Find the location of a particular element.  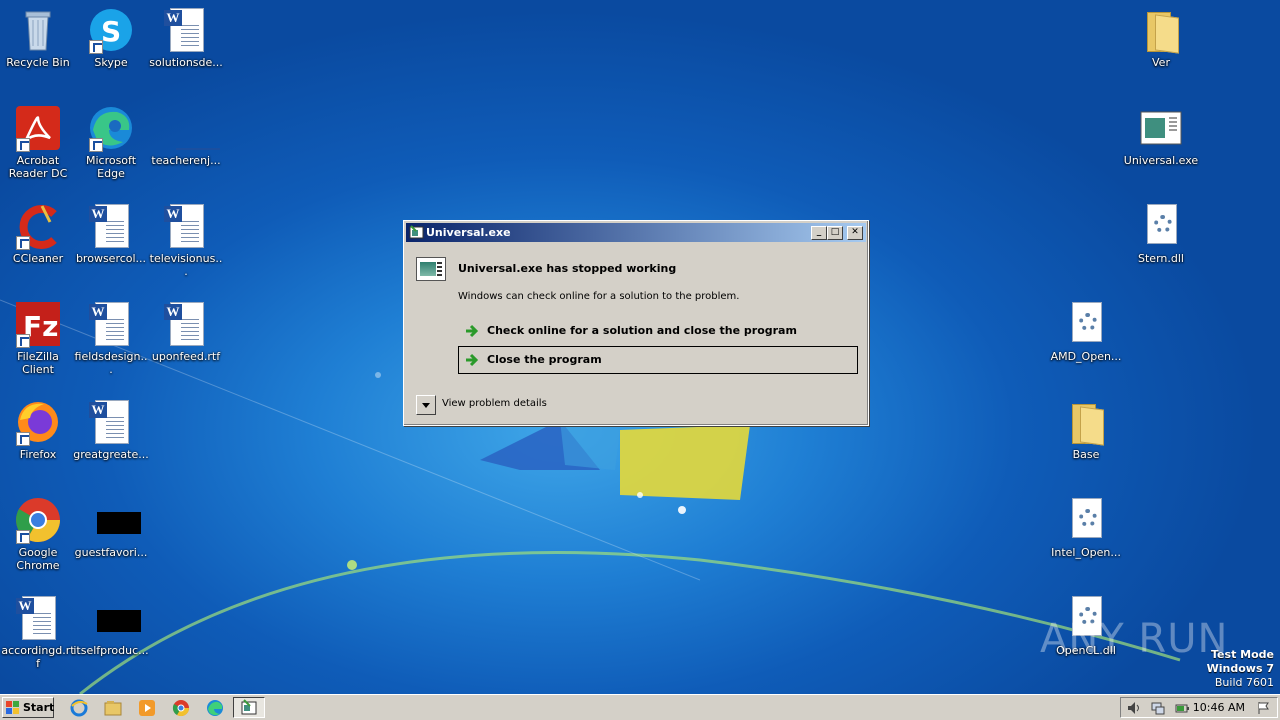

start-label: Start is located at coordinates (39, 707).